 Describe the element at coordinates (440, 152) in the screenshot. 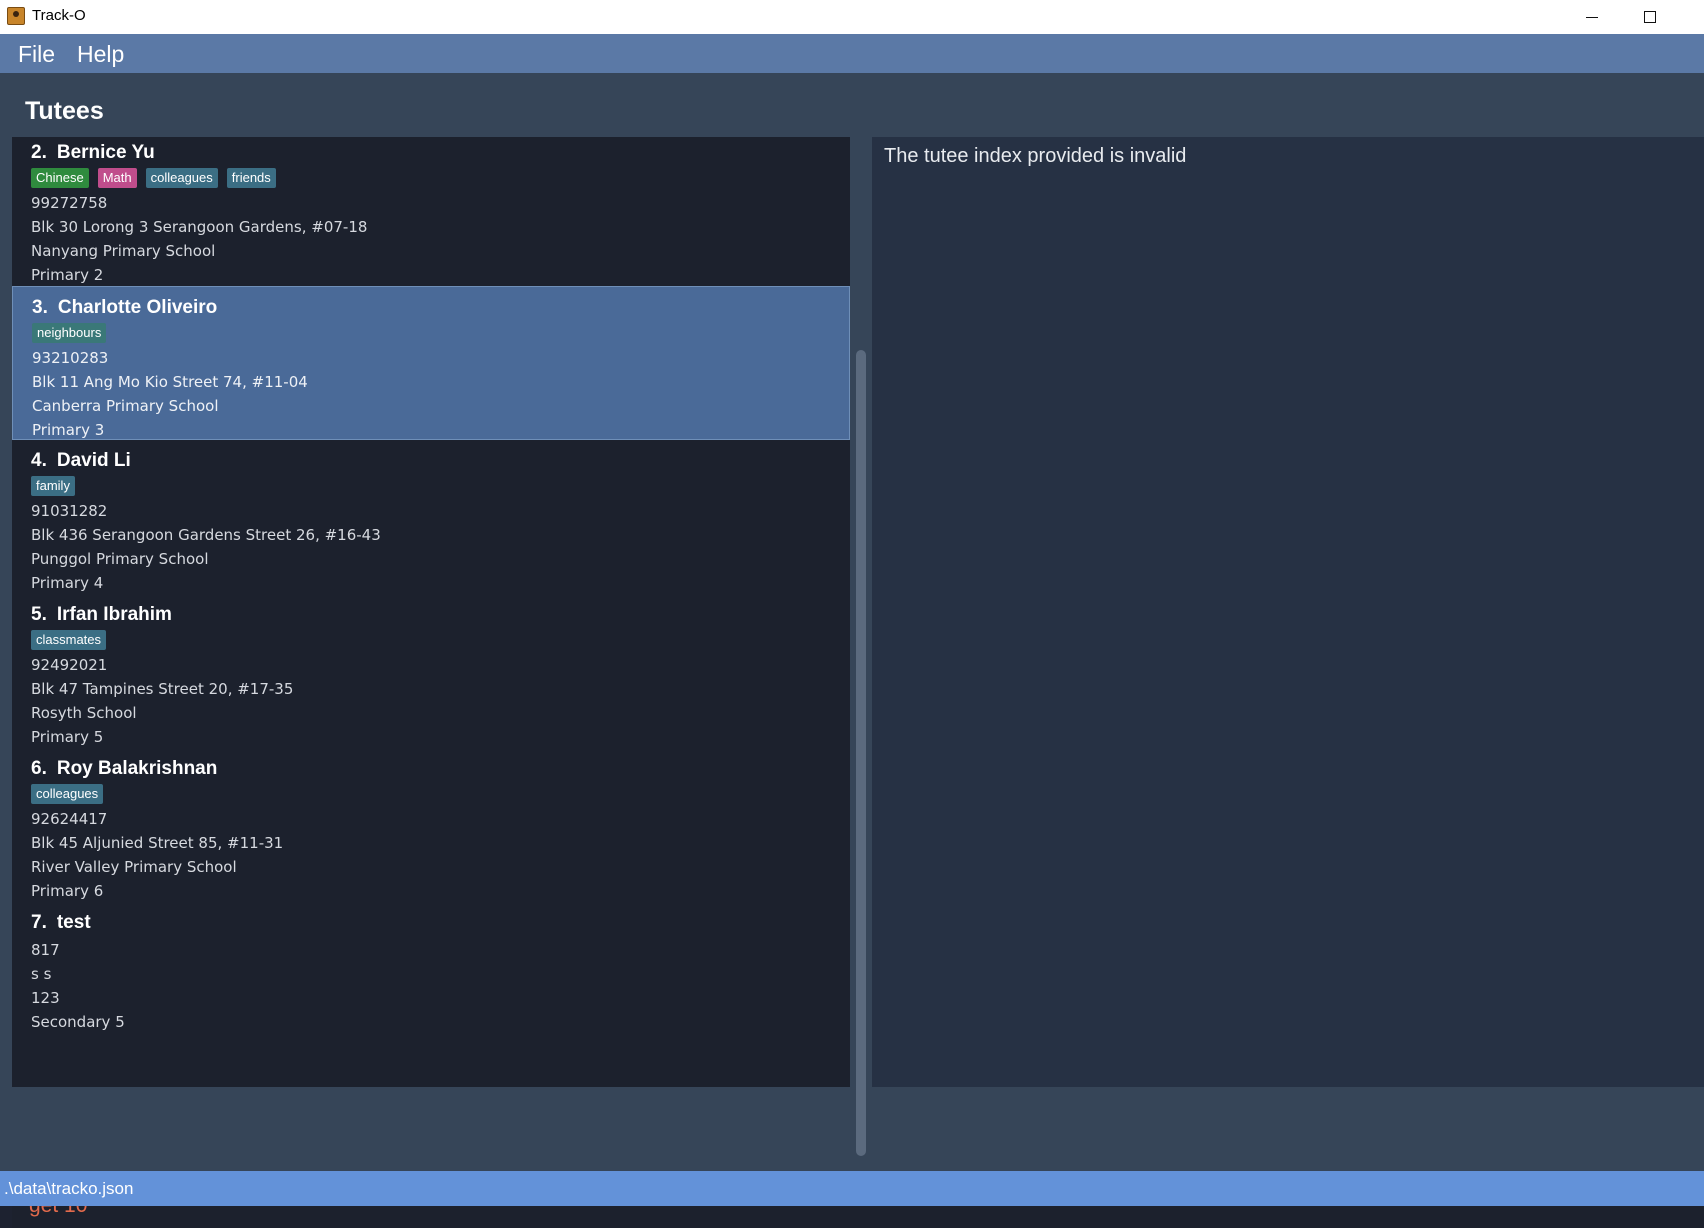

I see `tutee-card-header: 2. Bernice Yu` at that location.